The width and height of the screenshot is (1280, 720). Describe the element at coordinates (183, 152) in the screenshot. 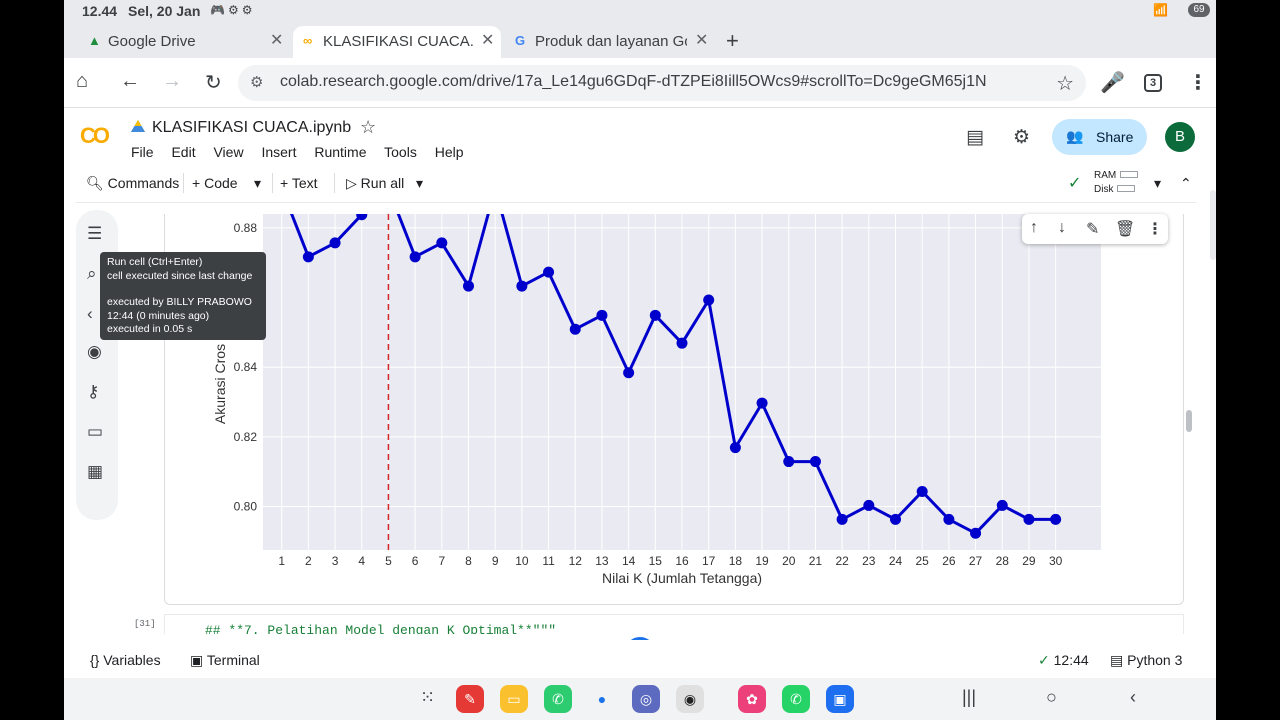

I see `menu-edit: Edit` at that location.